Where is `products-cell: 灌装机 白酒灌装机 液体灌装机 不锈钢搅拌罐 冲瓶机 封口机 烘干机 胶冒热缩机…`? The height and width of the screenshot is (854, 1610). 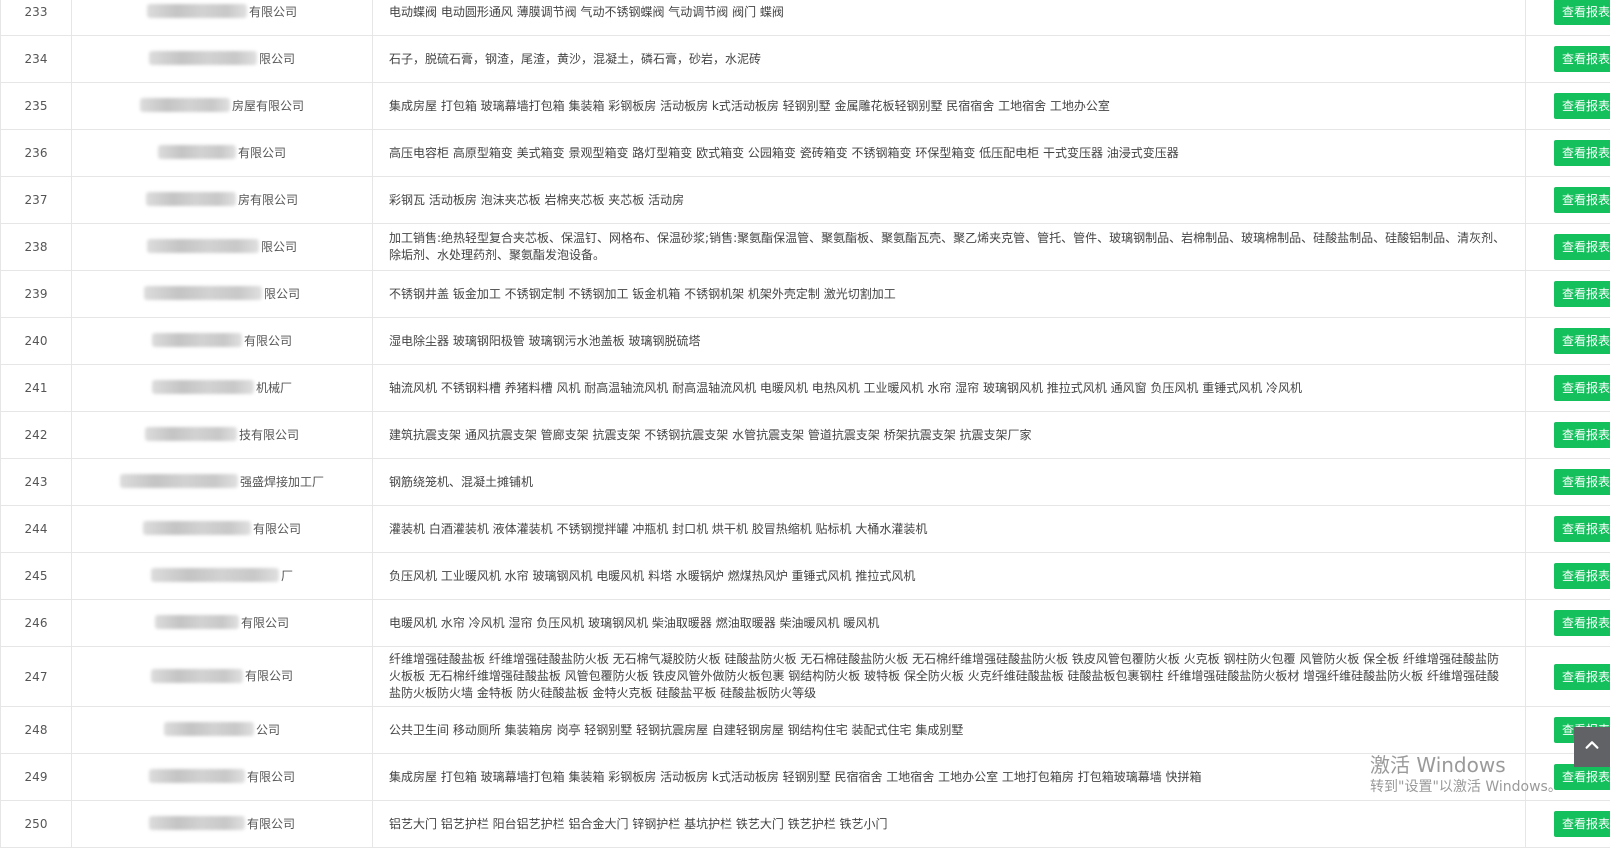 products-cell: 灌装机 白酒灌装机 液体灌装机 不锈钢搅拌罐 冲瓶机 封口机 烘干机 胶冒热缩机… is located at coordinates (949, 529).